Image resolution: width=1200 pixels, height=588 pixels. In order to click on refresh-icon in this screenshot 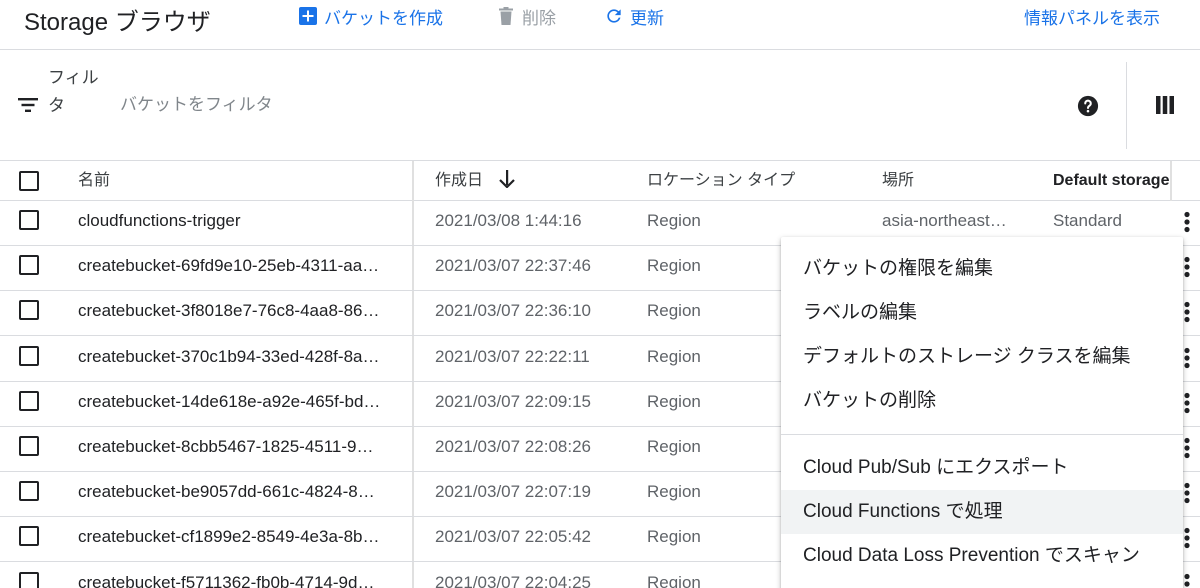, I will do `click(614, 16)`.